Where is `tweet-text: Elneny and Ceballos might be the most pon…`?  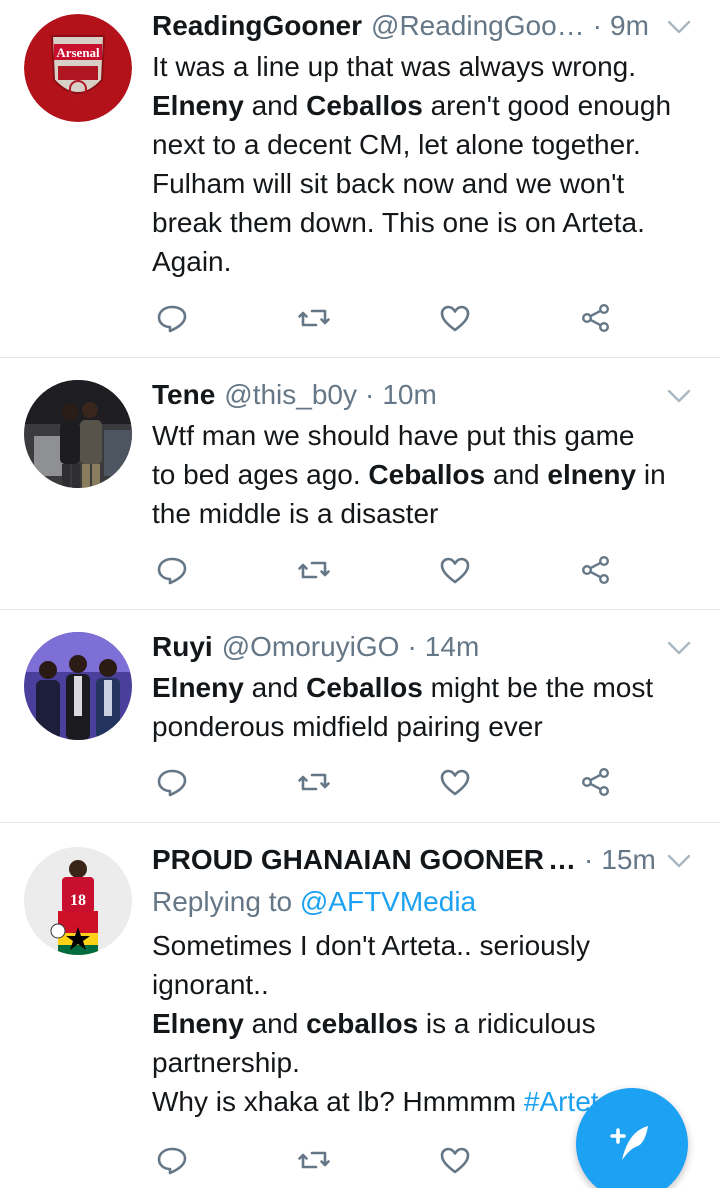
tweet-text: Elneny and Ceballos might be the most pon… is located at coordinates (424, 707).